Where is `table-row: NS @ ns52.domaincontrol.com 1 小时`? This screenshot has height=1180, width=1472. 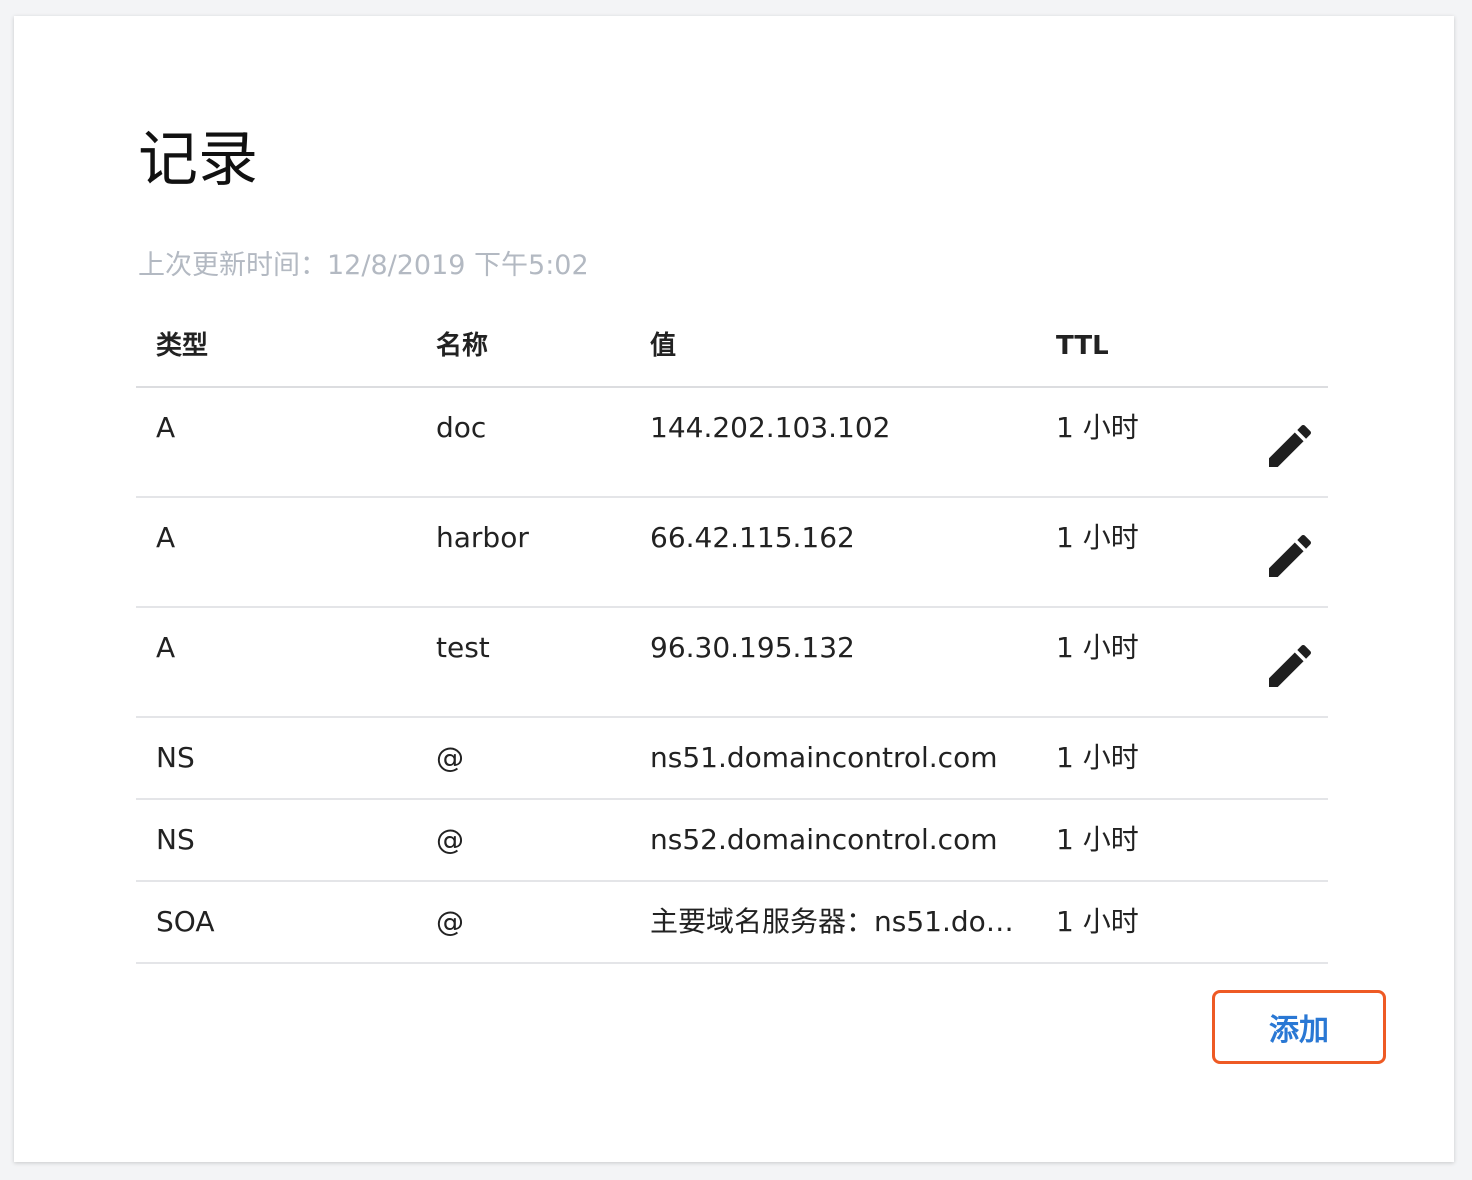
table-row: NS @ ns52.domaincontrol.com 1 小时 is located at coordinates (732, 841).